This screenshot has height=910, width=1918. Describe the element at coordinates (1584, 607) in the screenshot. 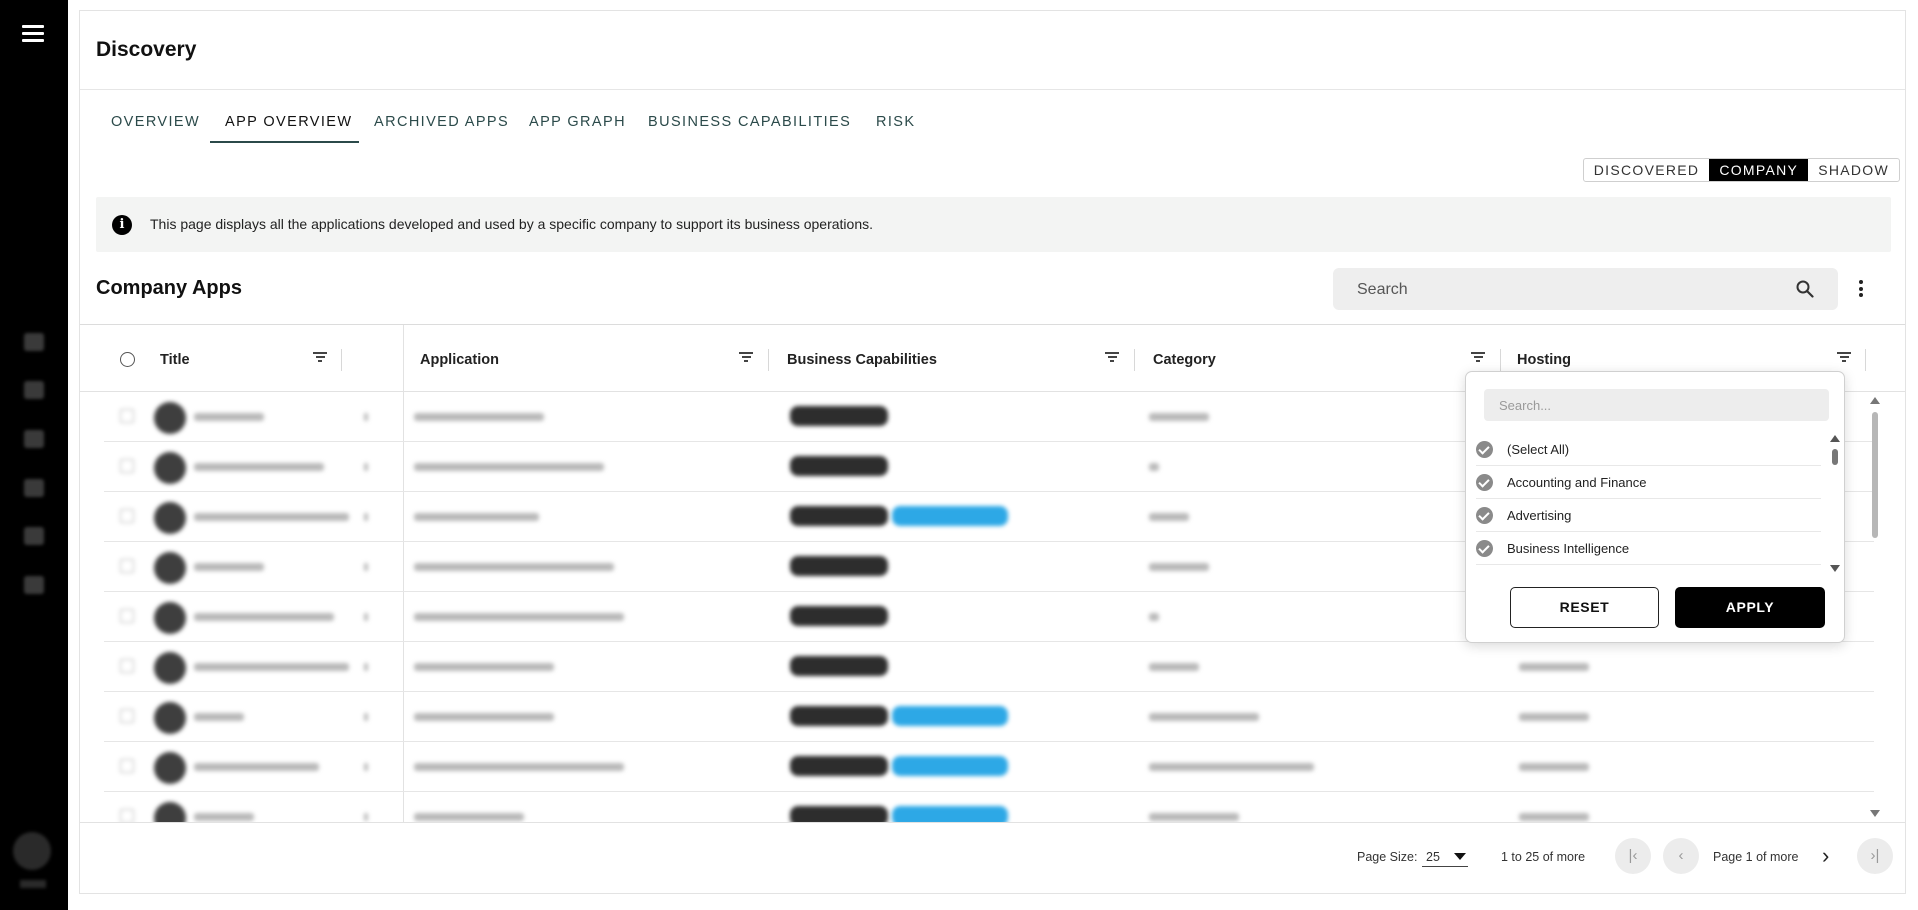

I see `reset-button: RESET` at that location.